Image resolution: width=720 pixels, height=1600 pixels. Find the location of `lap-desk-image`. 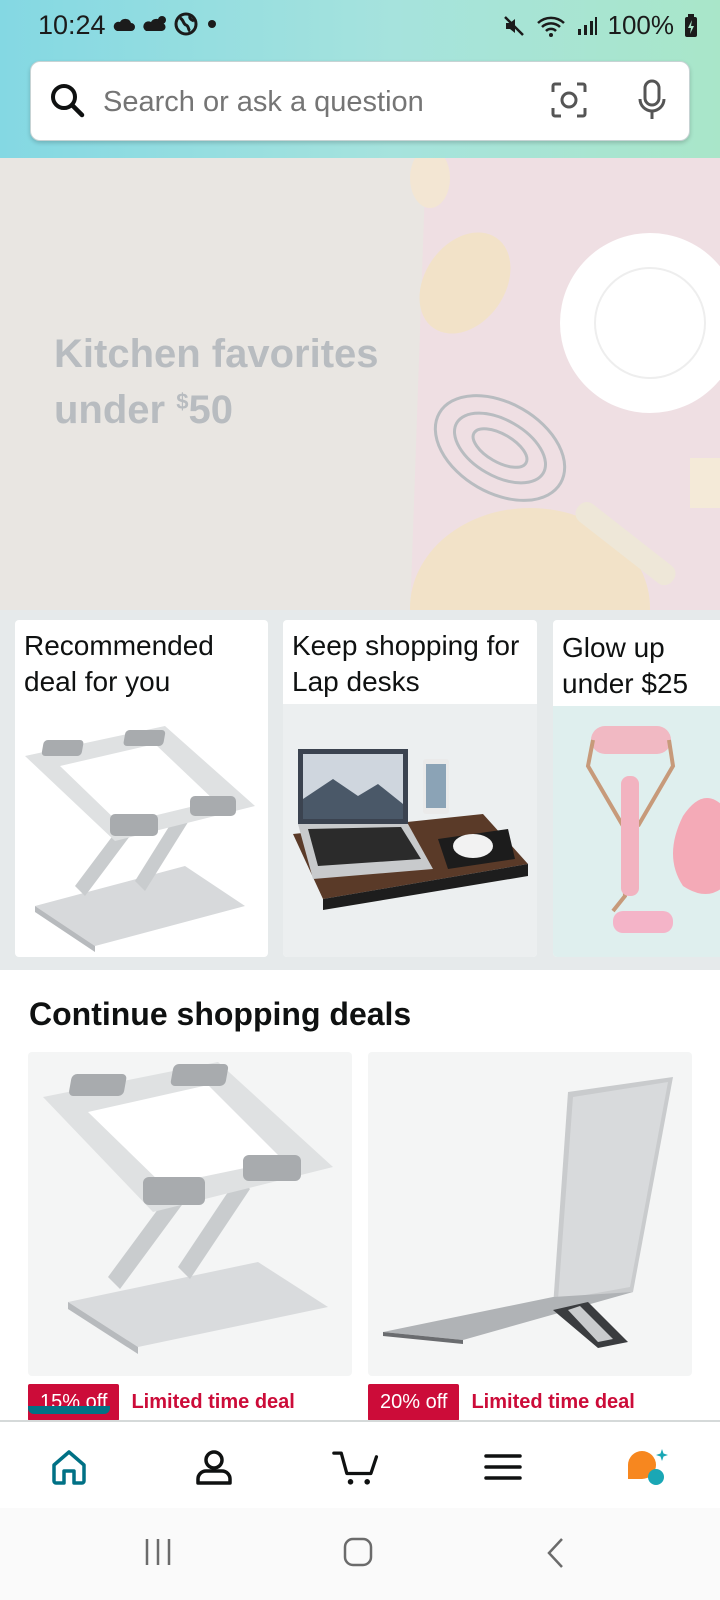

lap-desk-image is located at coordinates (410, 830).